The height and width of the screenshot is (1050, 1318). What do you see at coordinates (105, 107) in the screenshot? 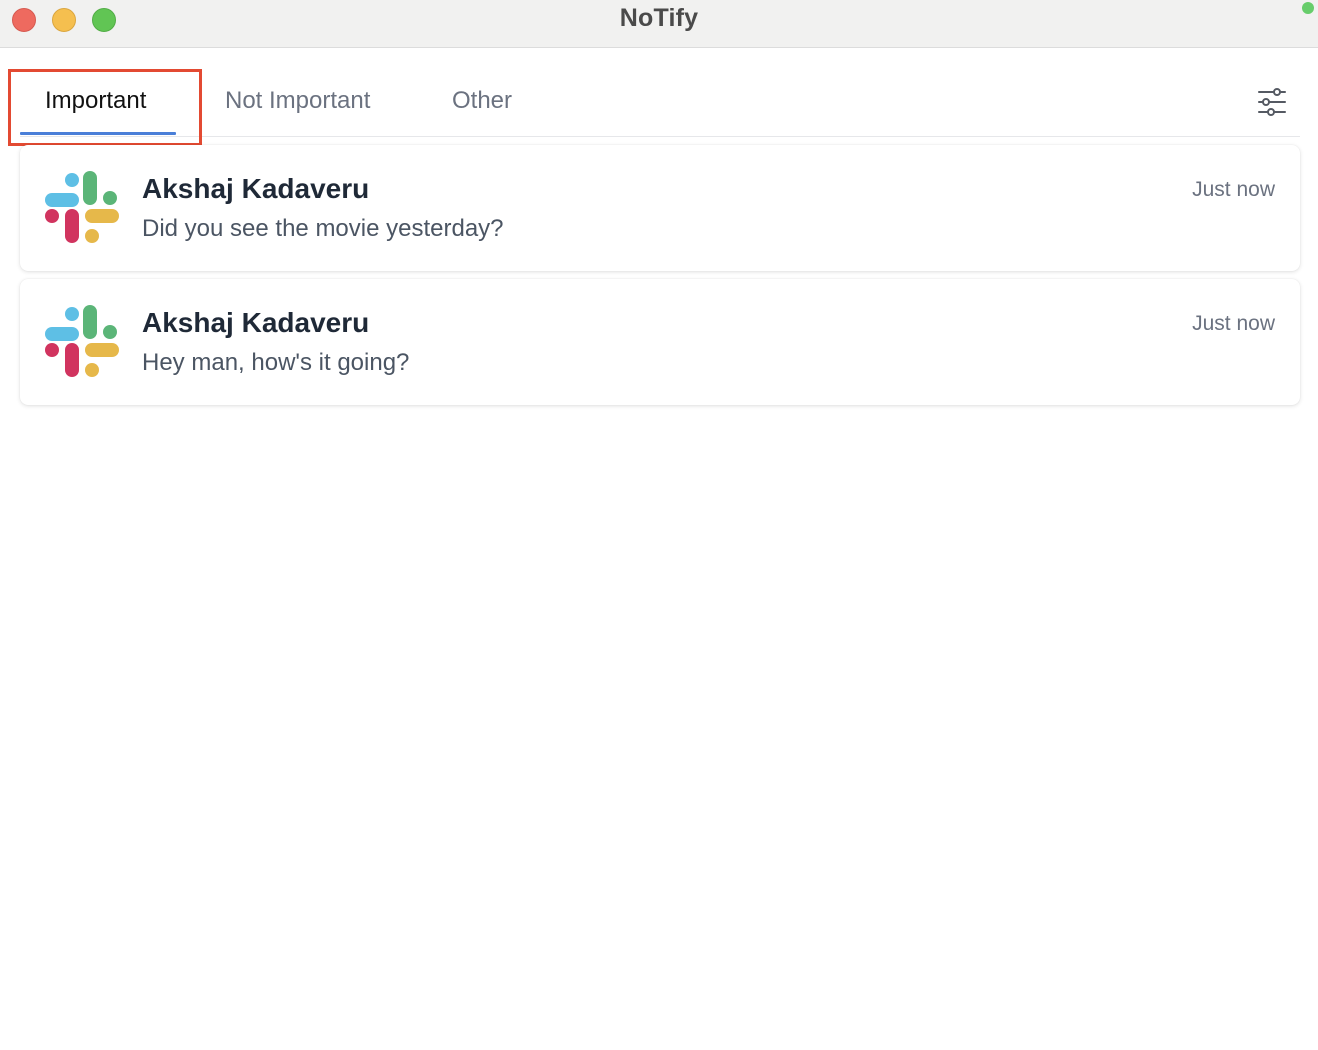
I see `tab-highlight-box` at bounding box center [105, 107].